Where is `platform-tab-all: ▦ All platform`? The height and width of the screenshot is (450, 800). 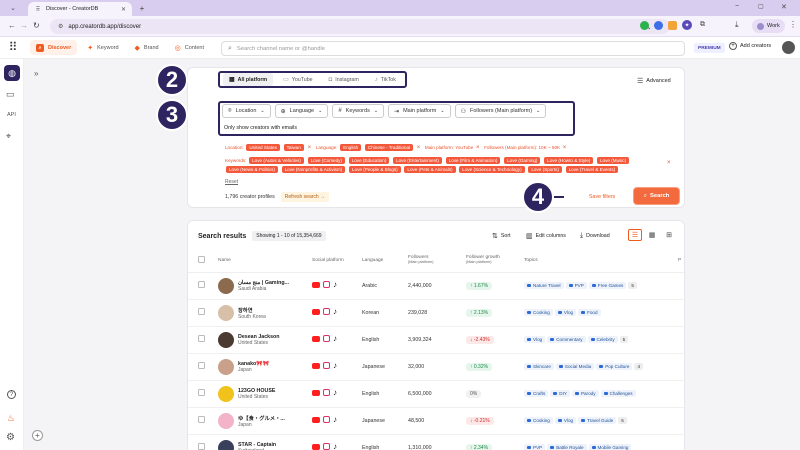
platform-tab-all: ▦ All platform is located at coordinates (248, 79).